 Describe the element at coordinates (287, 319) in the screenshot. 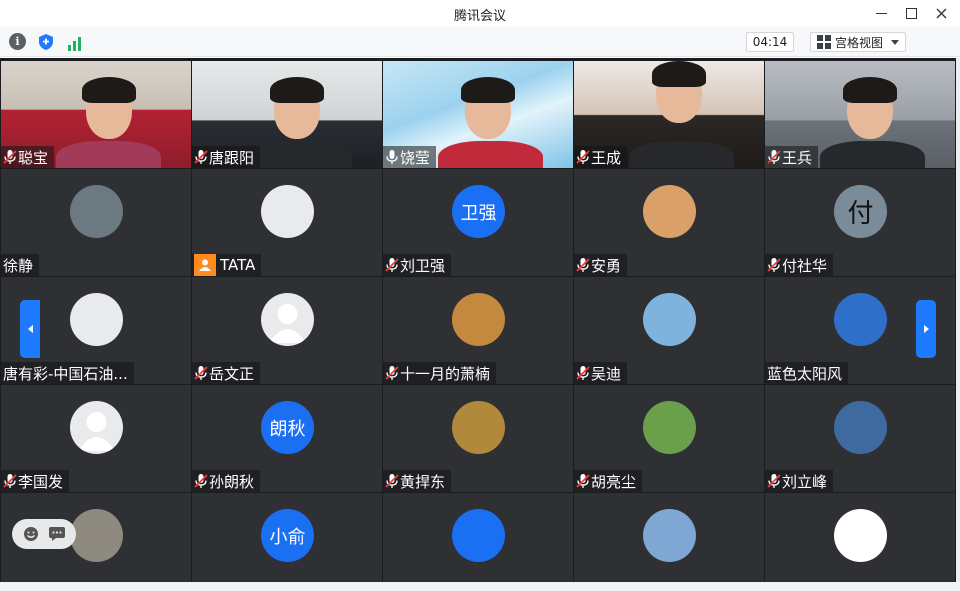

I see `default-avatar-icon` at that location.